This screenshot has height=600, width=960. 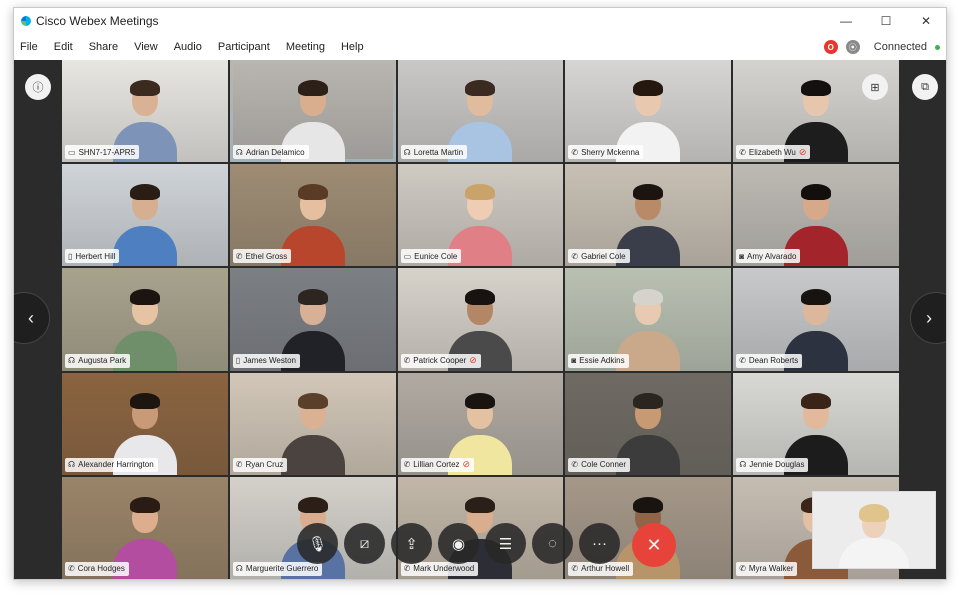 I want to click on connection-dot-icon, so click(x=937, y=47).